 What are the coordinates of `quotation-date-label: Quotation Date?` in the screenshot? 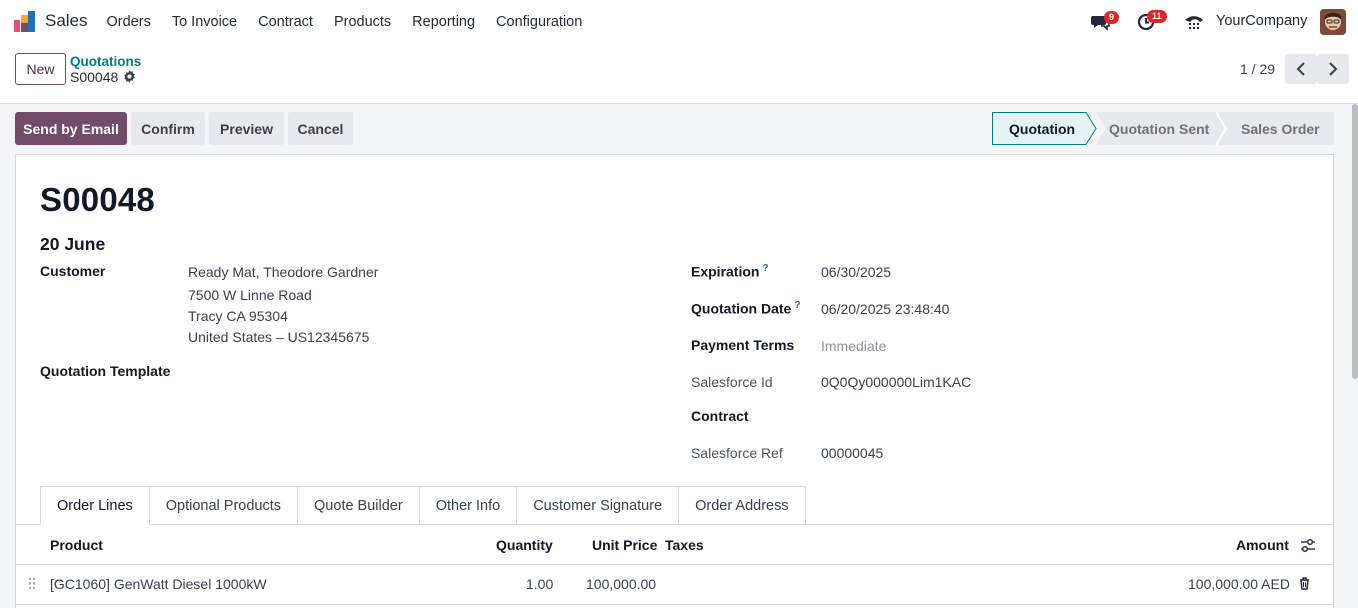 It's located at (746, 308).